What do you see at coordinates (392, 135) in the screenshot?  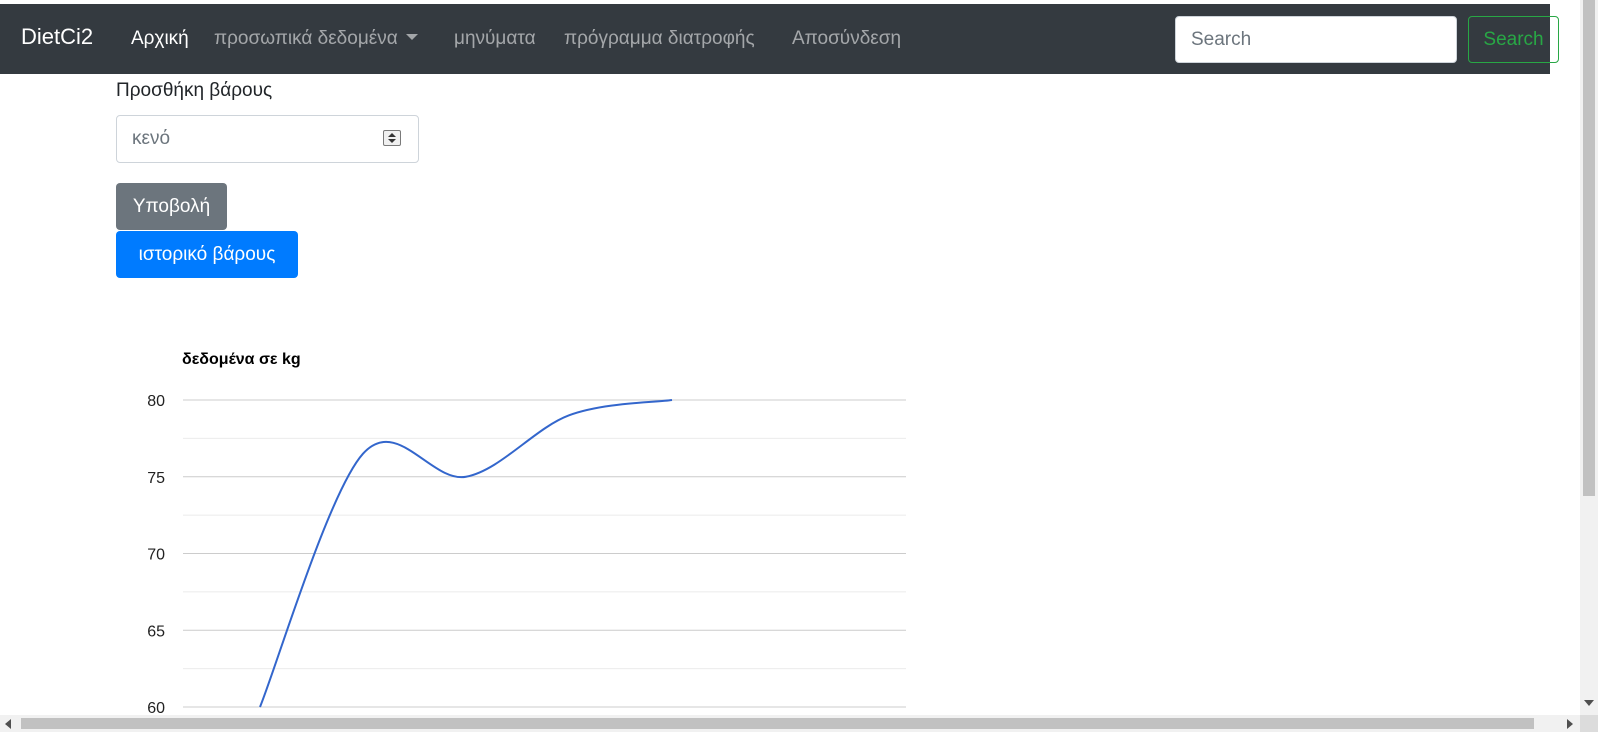 I see `spinner-up-icon` at bounding box center [392, 135].